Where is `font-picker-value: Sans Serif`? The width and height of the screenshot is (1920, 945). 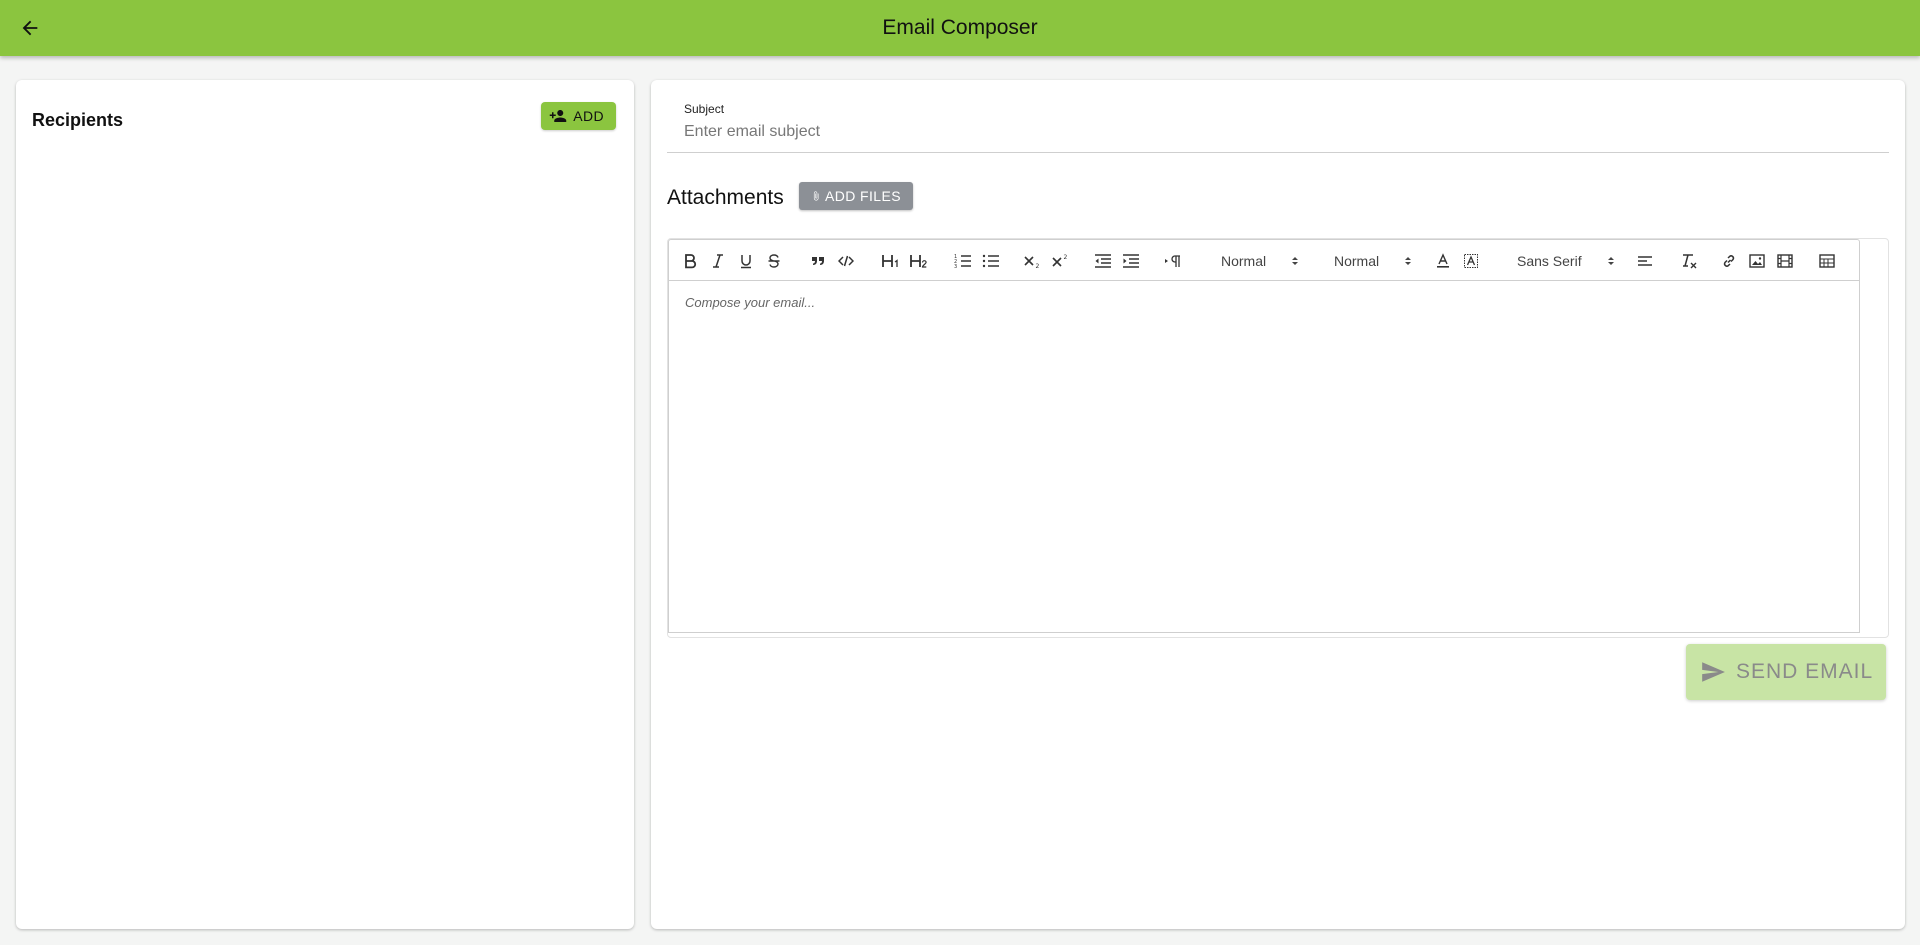 font-picker-value: Sans Serif is located at coordinates (1549, 261).